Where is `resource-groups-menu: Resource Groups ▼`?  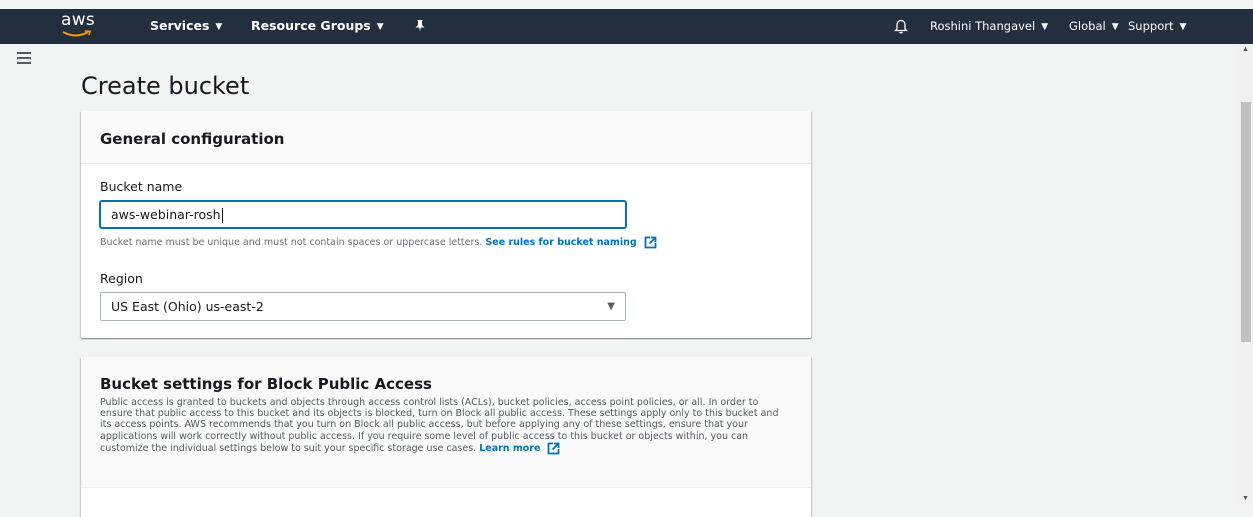 resource-groups-menu: Resource Groups ▼ is located at coordinates (317, 26).